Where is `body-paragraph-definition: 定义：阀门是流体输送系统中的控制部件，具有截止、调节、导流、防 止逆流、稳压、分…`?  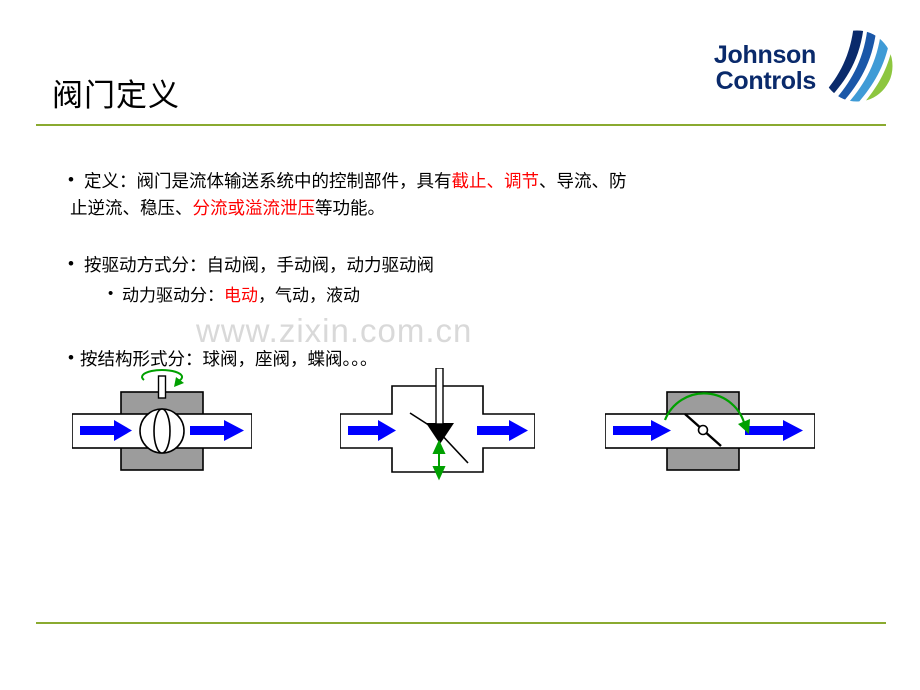
body-paragraph-definition: 定义：阀门是流体输送系统中的控制部件，具有截止、调节、导流、防 止逆流、稳压、分… is located at coordinates (461, 194).